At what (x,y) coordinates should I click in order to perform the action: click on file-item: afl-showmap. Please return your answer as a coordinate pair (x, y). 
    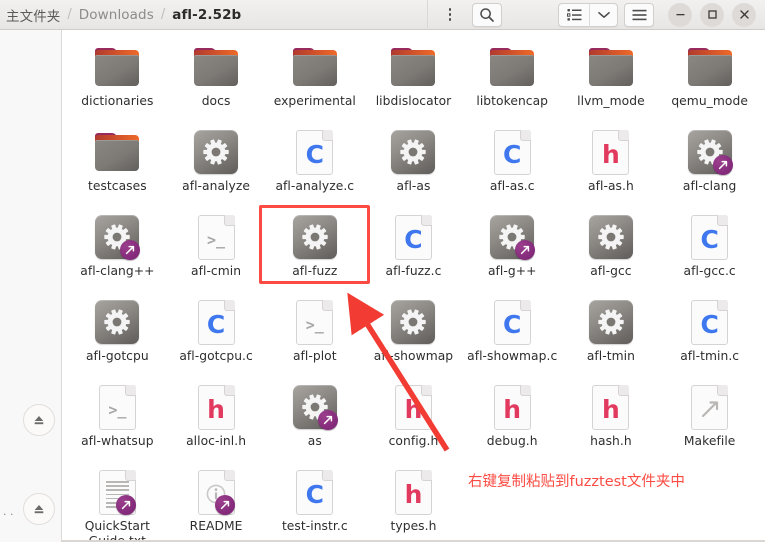
    Looking at the image, I should click on (413, 335).